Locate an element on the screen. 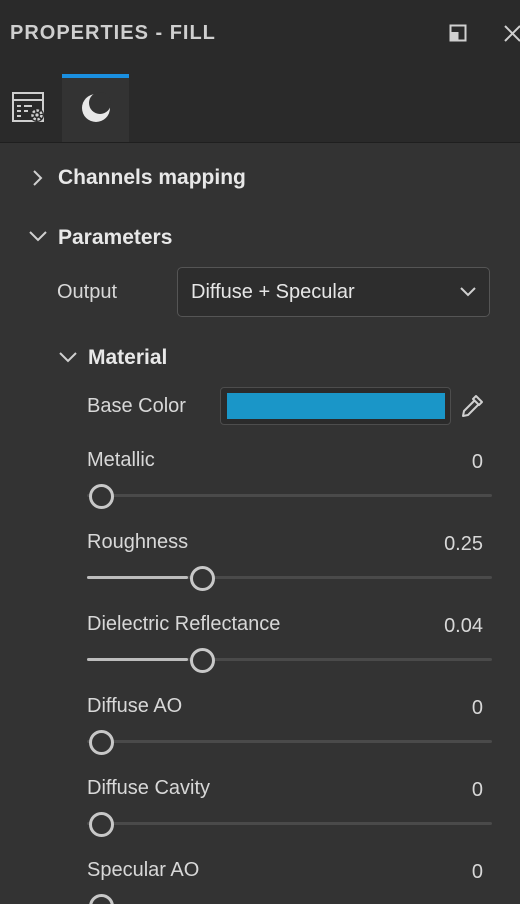 The image size is (520, 904). dielectric-reflectance-slider-handle is located at coordinates (203, 660).